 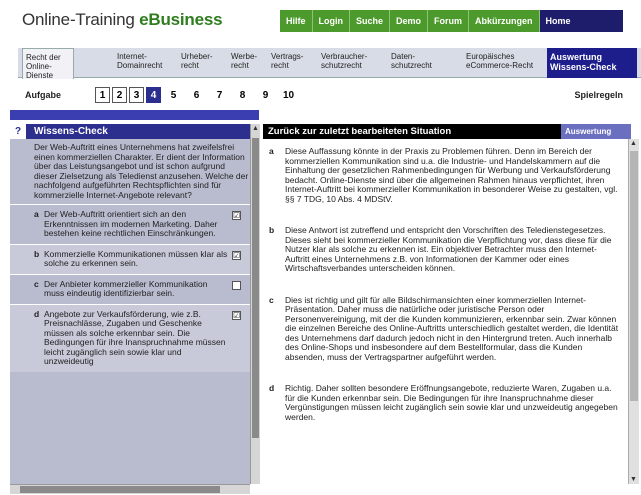 What do you see at coordinates (581, 21) in the screenshot?
I see `nav-home: Home` at bounding box center [581, 21].